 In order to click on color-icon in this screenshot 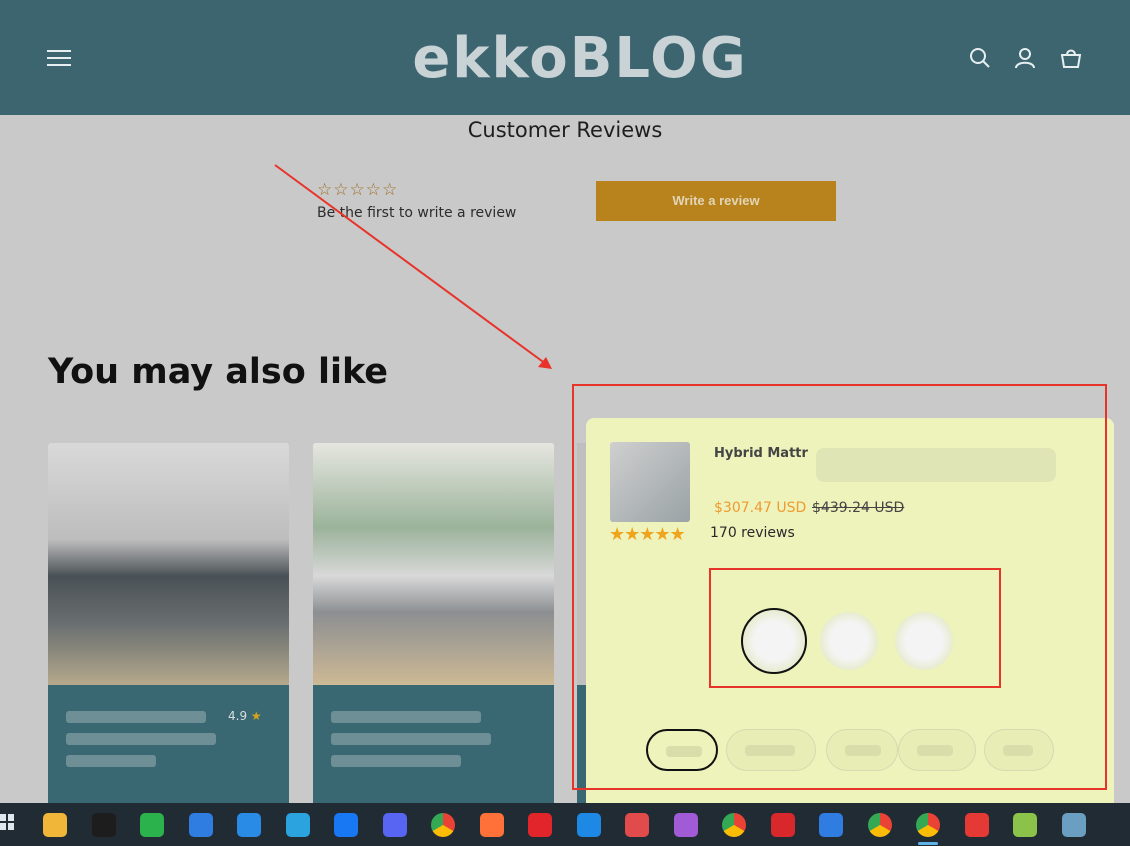, I will do `click(976, 825)`.